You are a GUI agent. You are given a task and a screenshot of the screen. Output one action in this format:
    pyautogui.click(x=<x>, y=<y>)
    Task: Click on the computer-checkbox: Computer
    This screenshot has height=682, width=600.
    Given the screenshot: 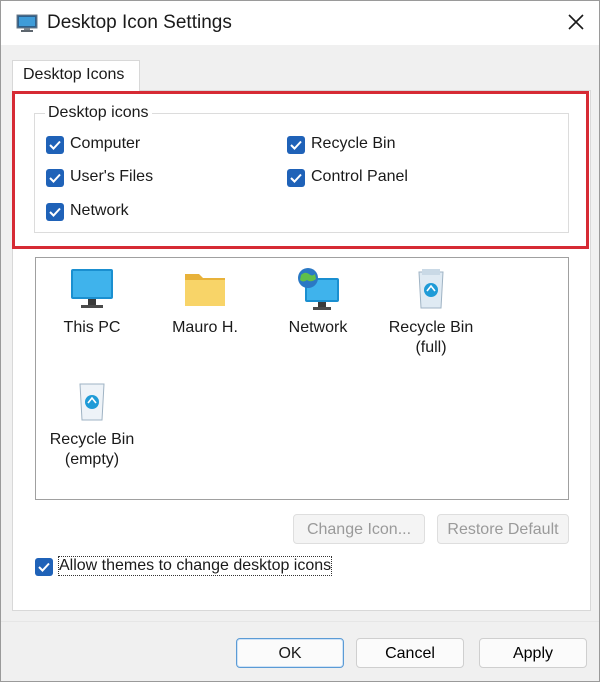 What is the action you would take?
    pyautogui.click(x=101, y=145)
    